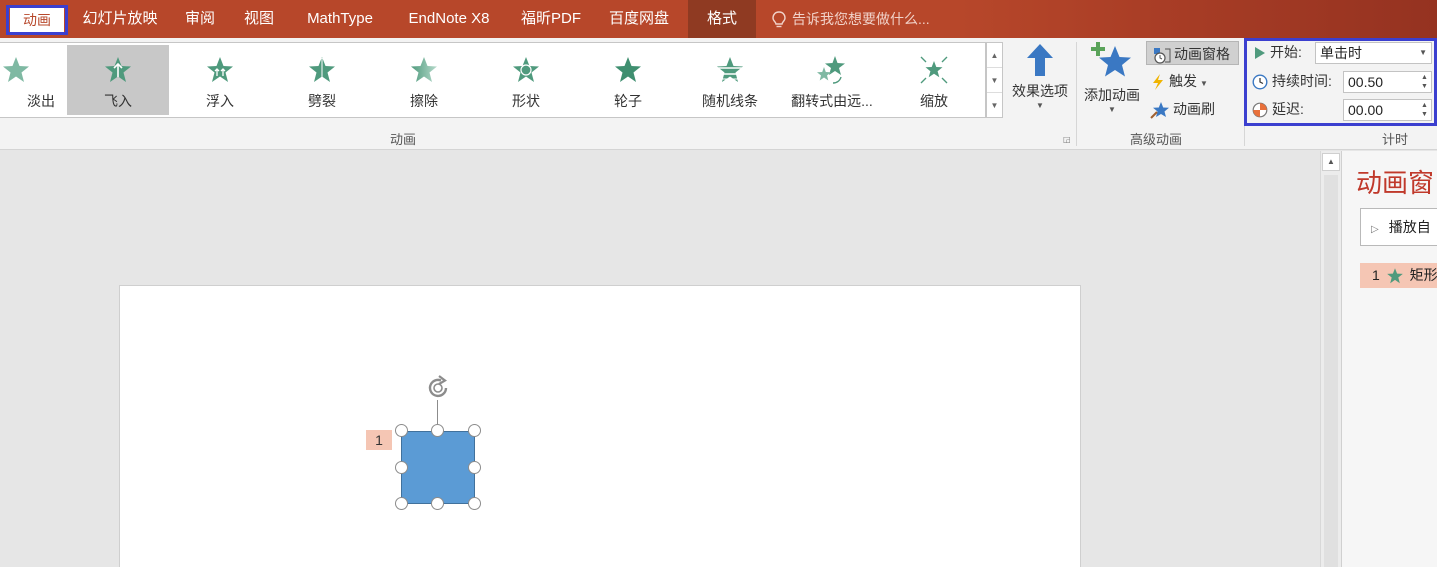 This screenshot has width=1437, height=567. What do you see at coordinates (1278, 109) in the screenshot?
I see `delay-label: 延迟:` at bounding box center [1278, 109].